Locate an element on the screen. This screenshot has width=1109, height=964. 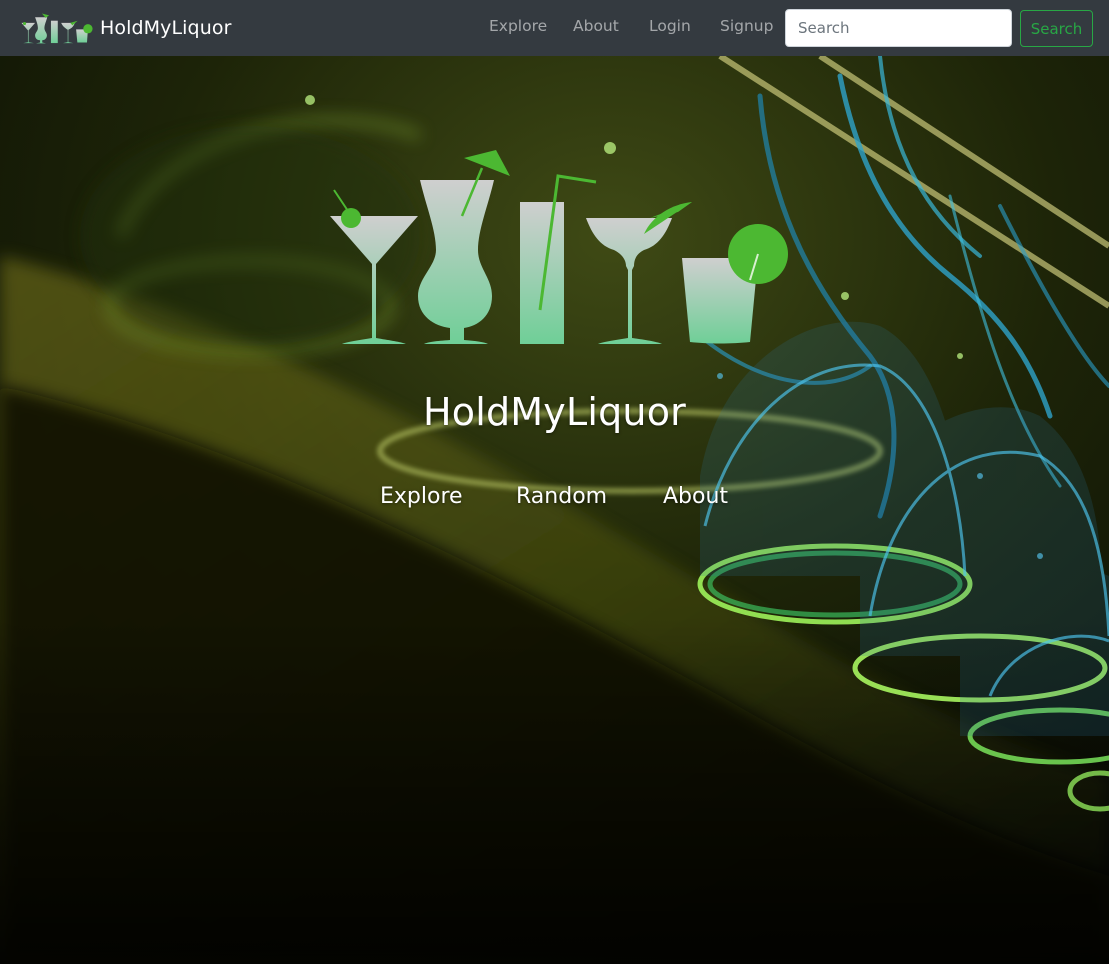
rocks-glass-icon is located at coordinates (735, 284).